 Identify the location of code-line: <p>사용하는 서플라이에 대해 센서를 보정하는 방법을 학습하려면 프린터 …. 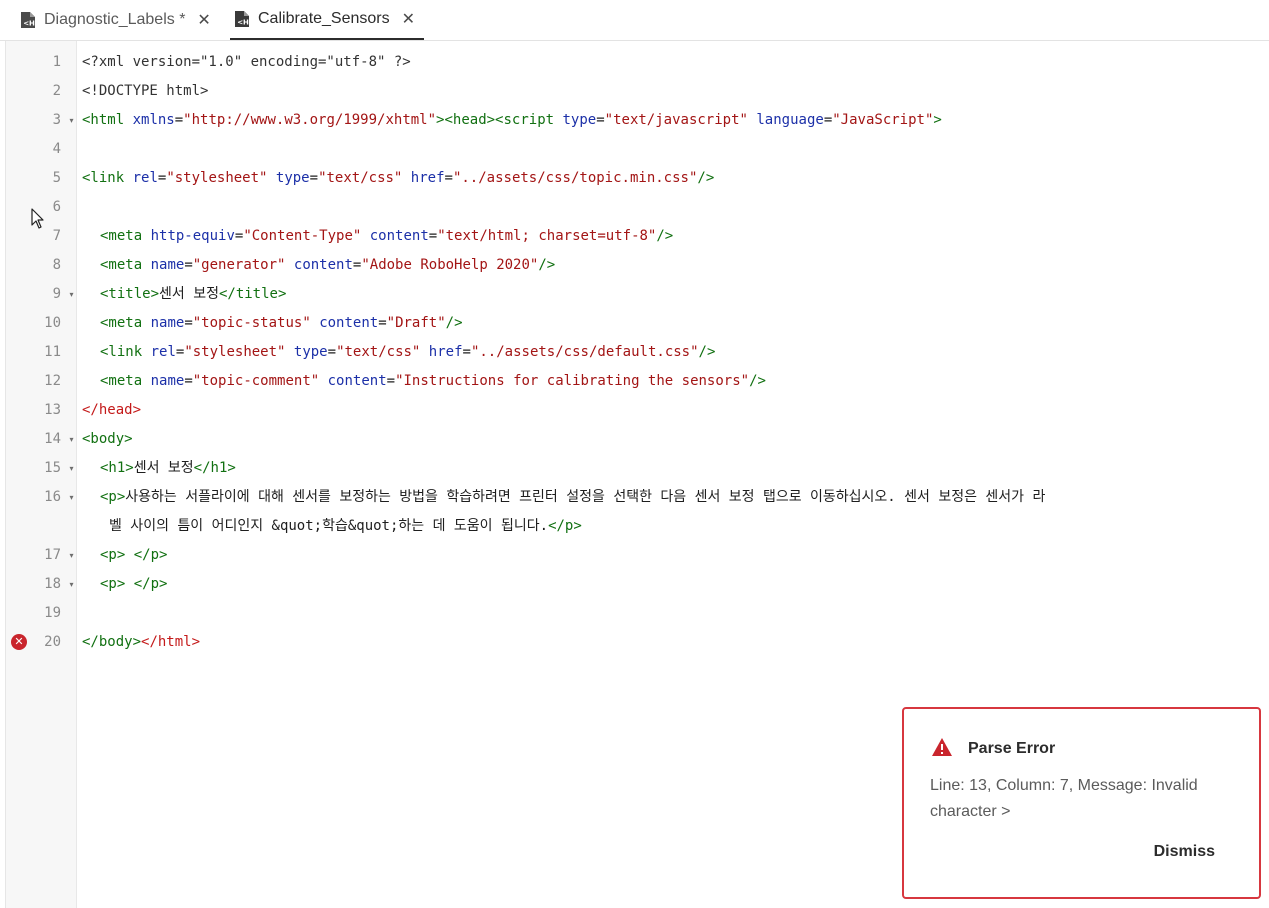
(573, 497).